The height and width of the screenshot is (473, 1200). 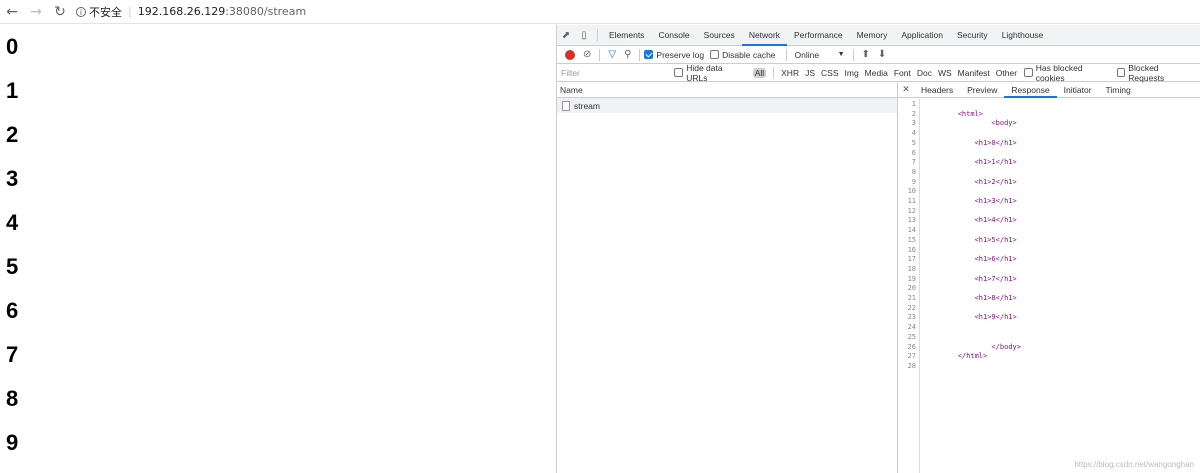 What do you see at coordinates (566, 35) in the screenshot?
I see `inspect-element-icon: ⬈` at bounding box center [566, 35].